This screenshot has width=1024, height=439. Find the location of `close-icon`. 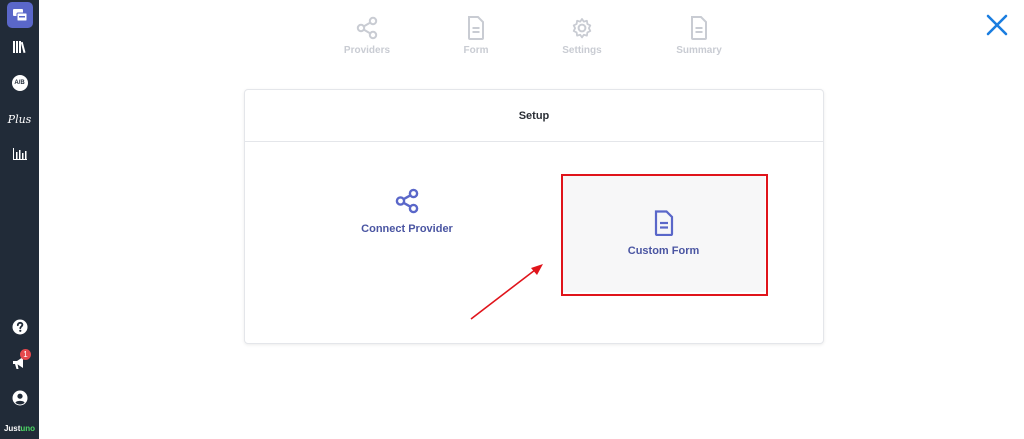

close-icon is located at coordinates (997, 25).